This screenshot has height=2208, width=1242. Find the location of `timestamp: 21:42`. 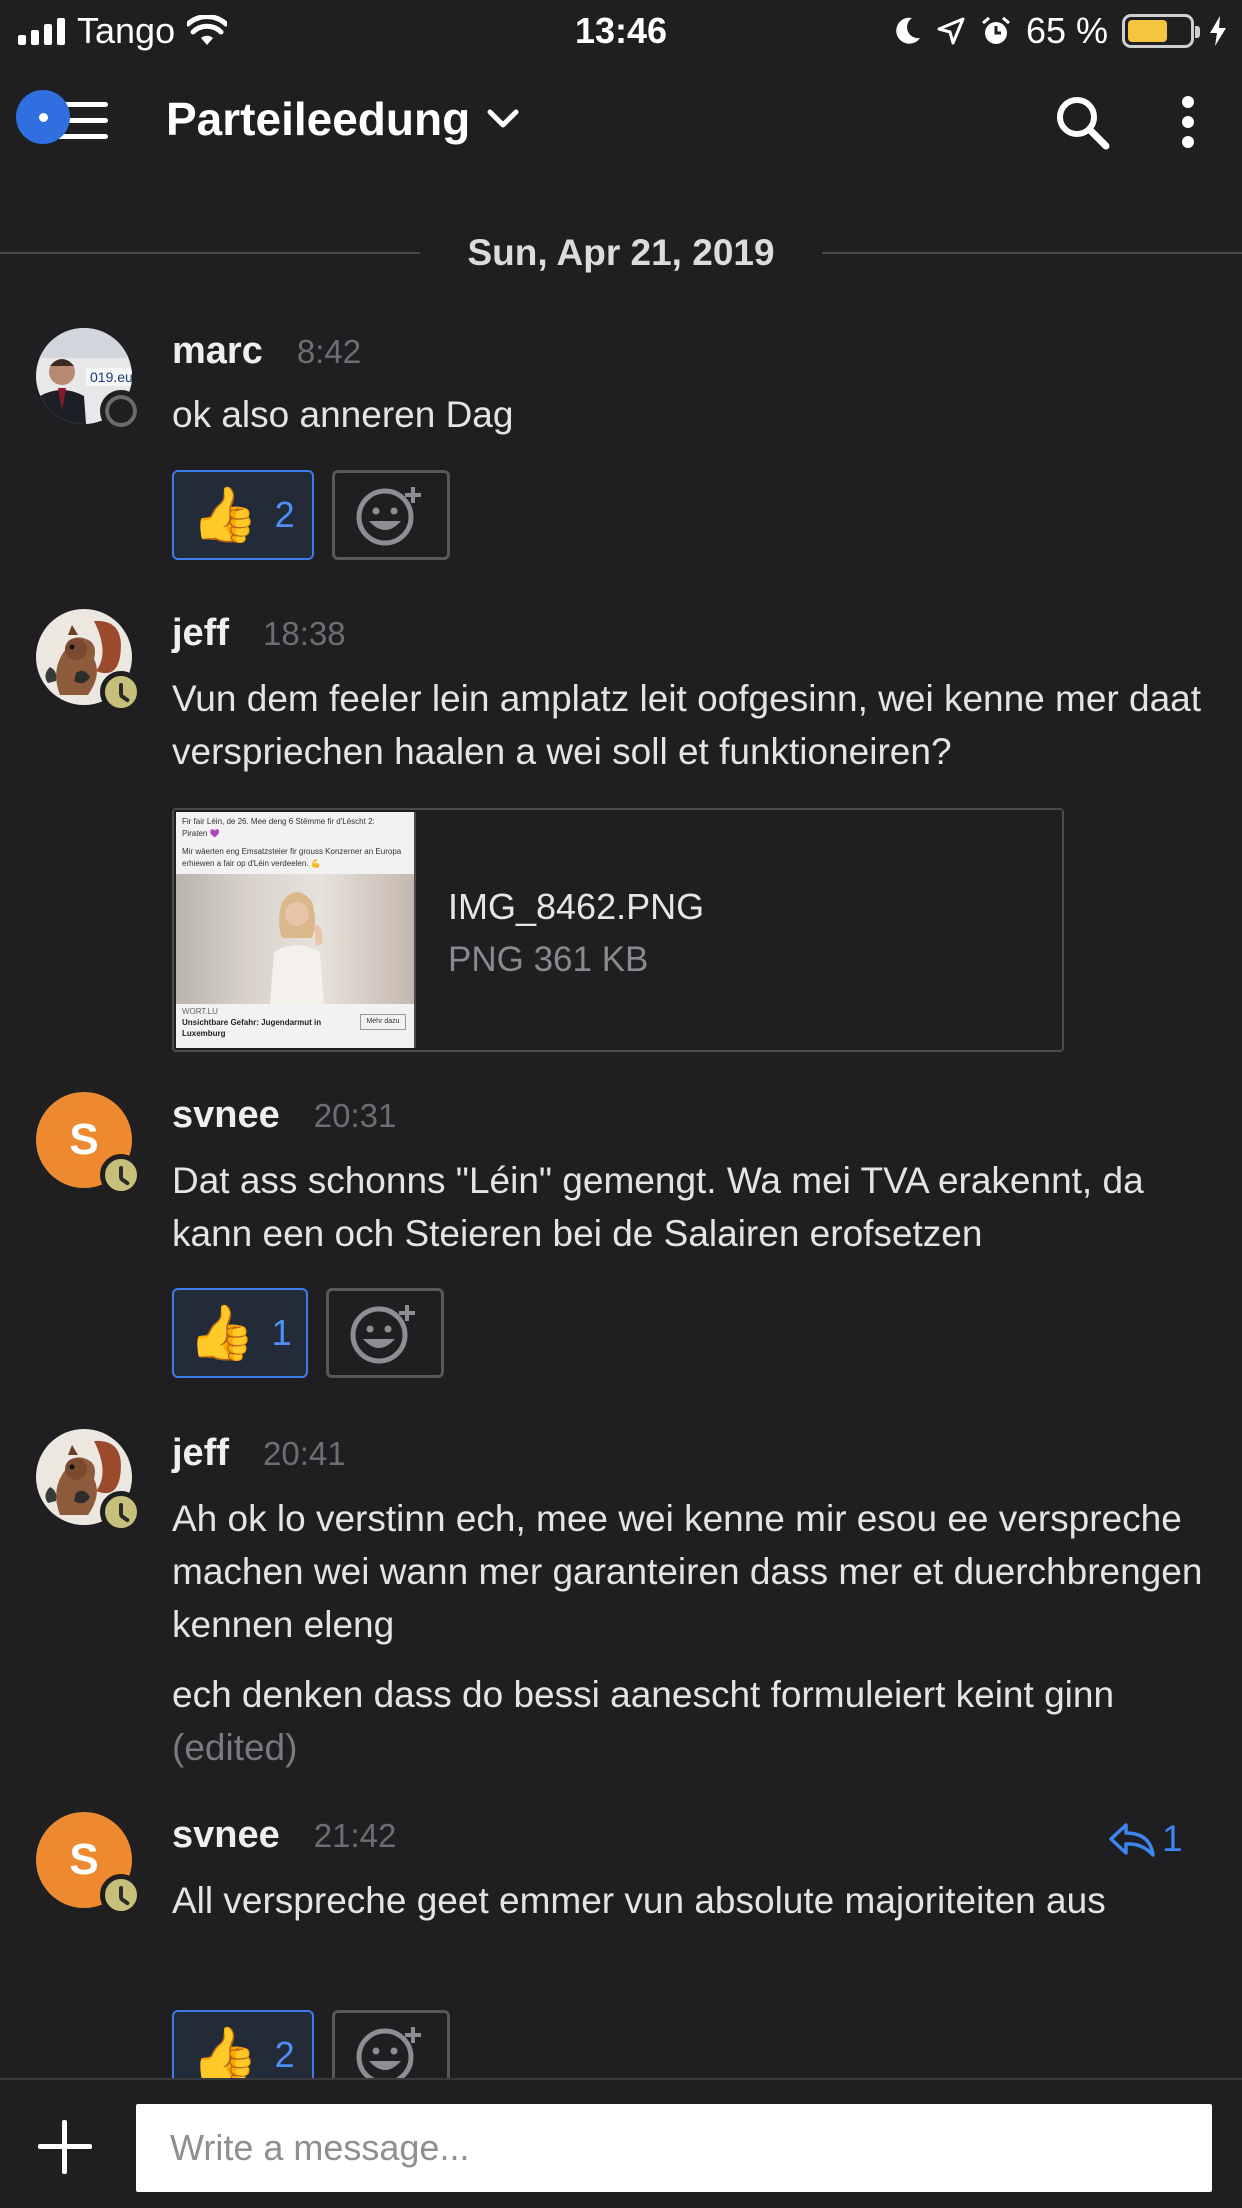

timestamp: 21:42 is located at coordinates (355, 1835).